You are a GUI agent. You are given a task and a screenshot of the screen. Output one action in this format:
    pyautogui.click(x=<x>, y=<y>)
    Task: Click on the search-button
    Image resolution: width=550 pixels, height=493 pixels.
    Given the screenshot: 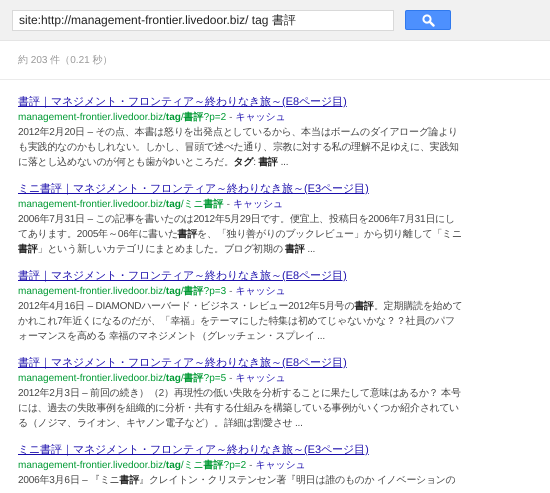 What is the action you would take?
    pyautogui.click(x=428, y=20)
    